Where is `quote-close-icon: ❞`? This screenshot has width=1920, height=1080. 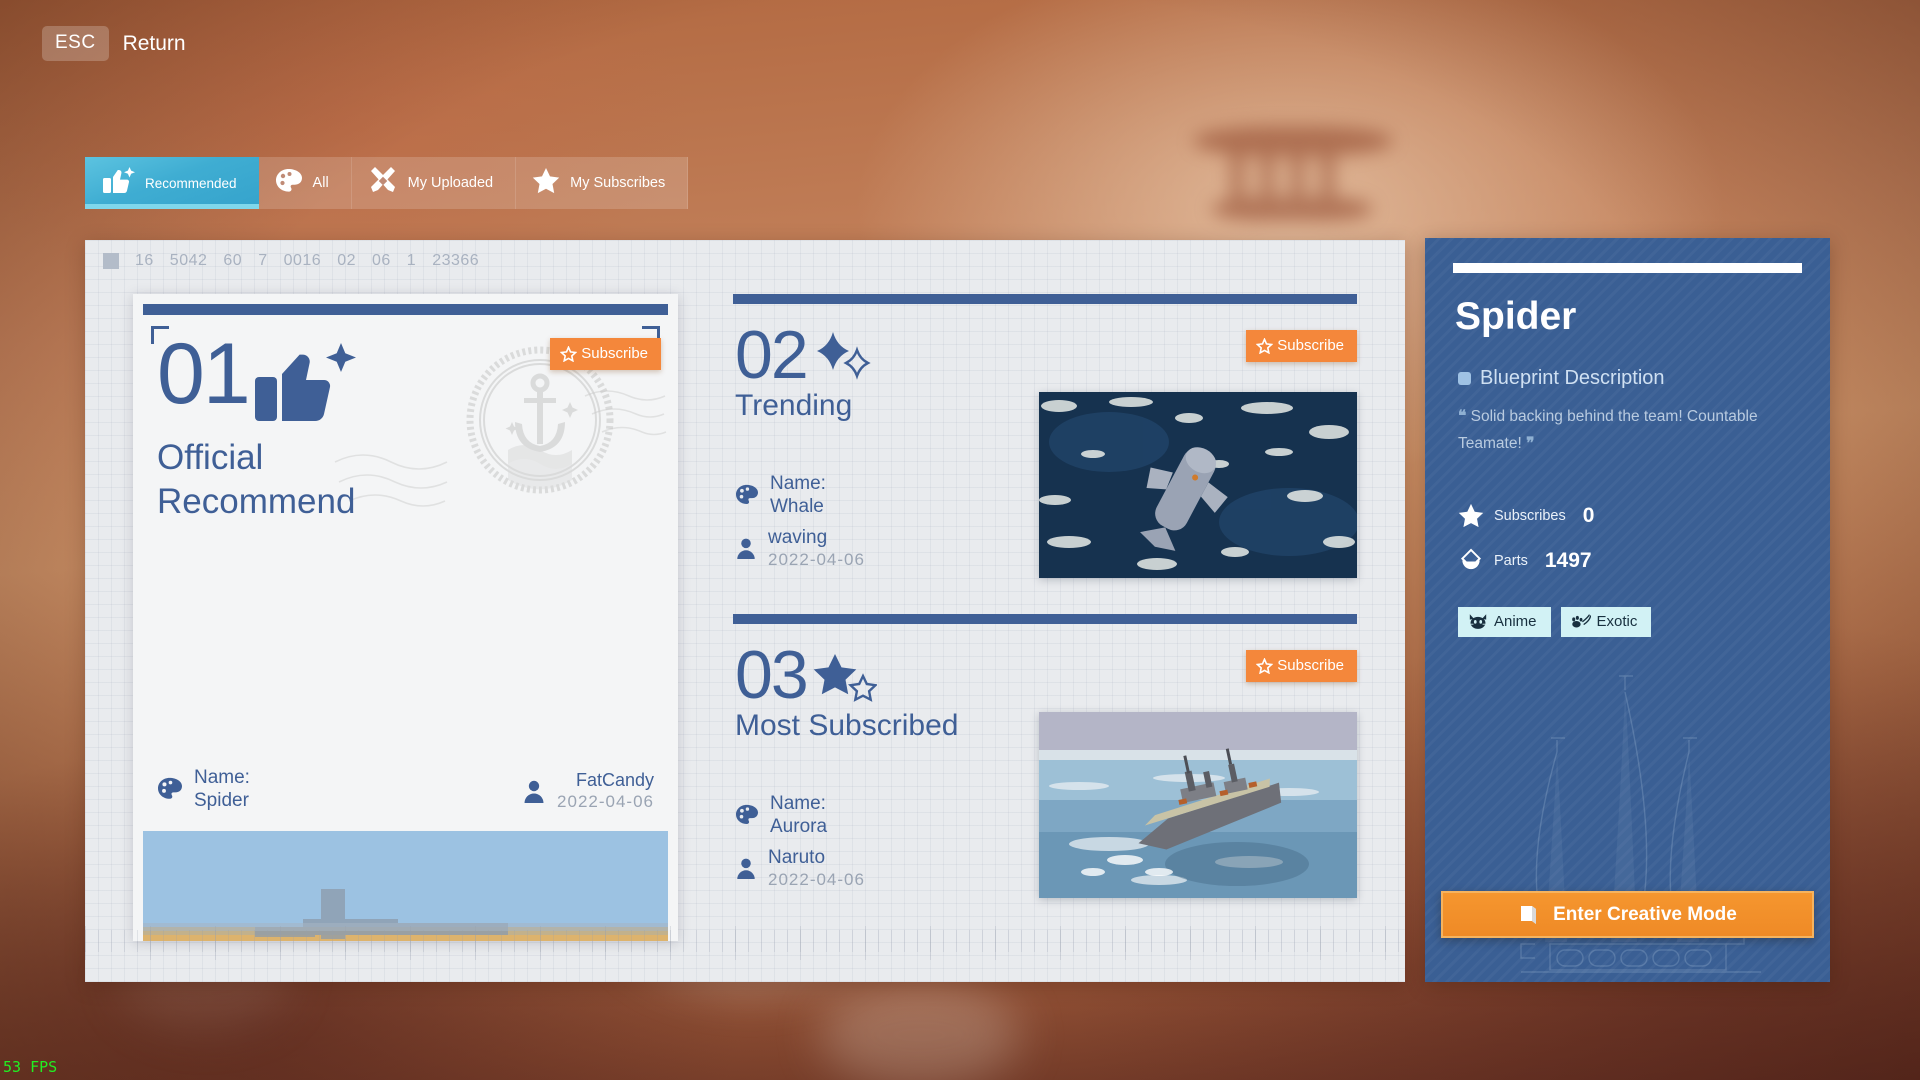 quote-close-icon: ❞ is located at coordinates (1530, 443).